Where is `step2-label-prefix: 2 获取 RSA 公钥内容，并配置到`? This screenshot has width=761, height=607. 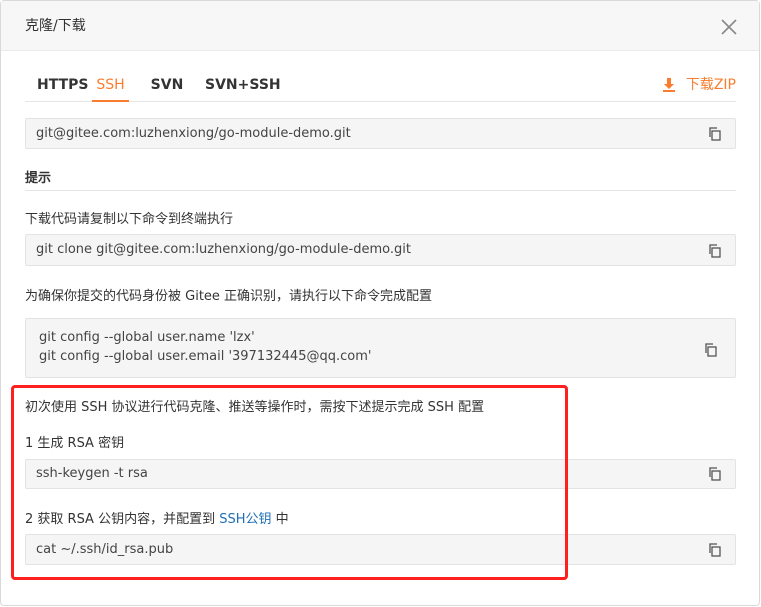
step2-label-prefix: 2 获取 RSA 公钥内容，并配置到 is located at coordinates (120, 519).